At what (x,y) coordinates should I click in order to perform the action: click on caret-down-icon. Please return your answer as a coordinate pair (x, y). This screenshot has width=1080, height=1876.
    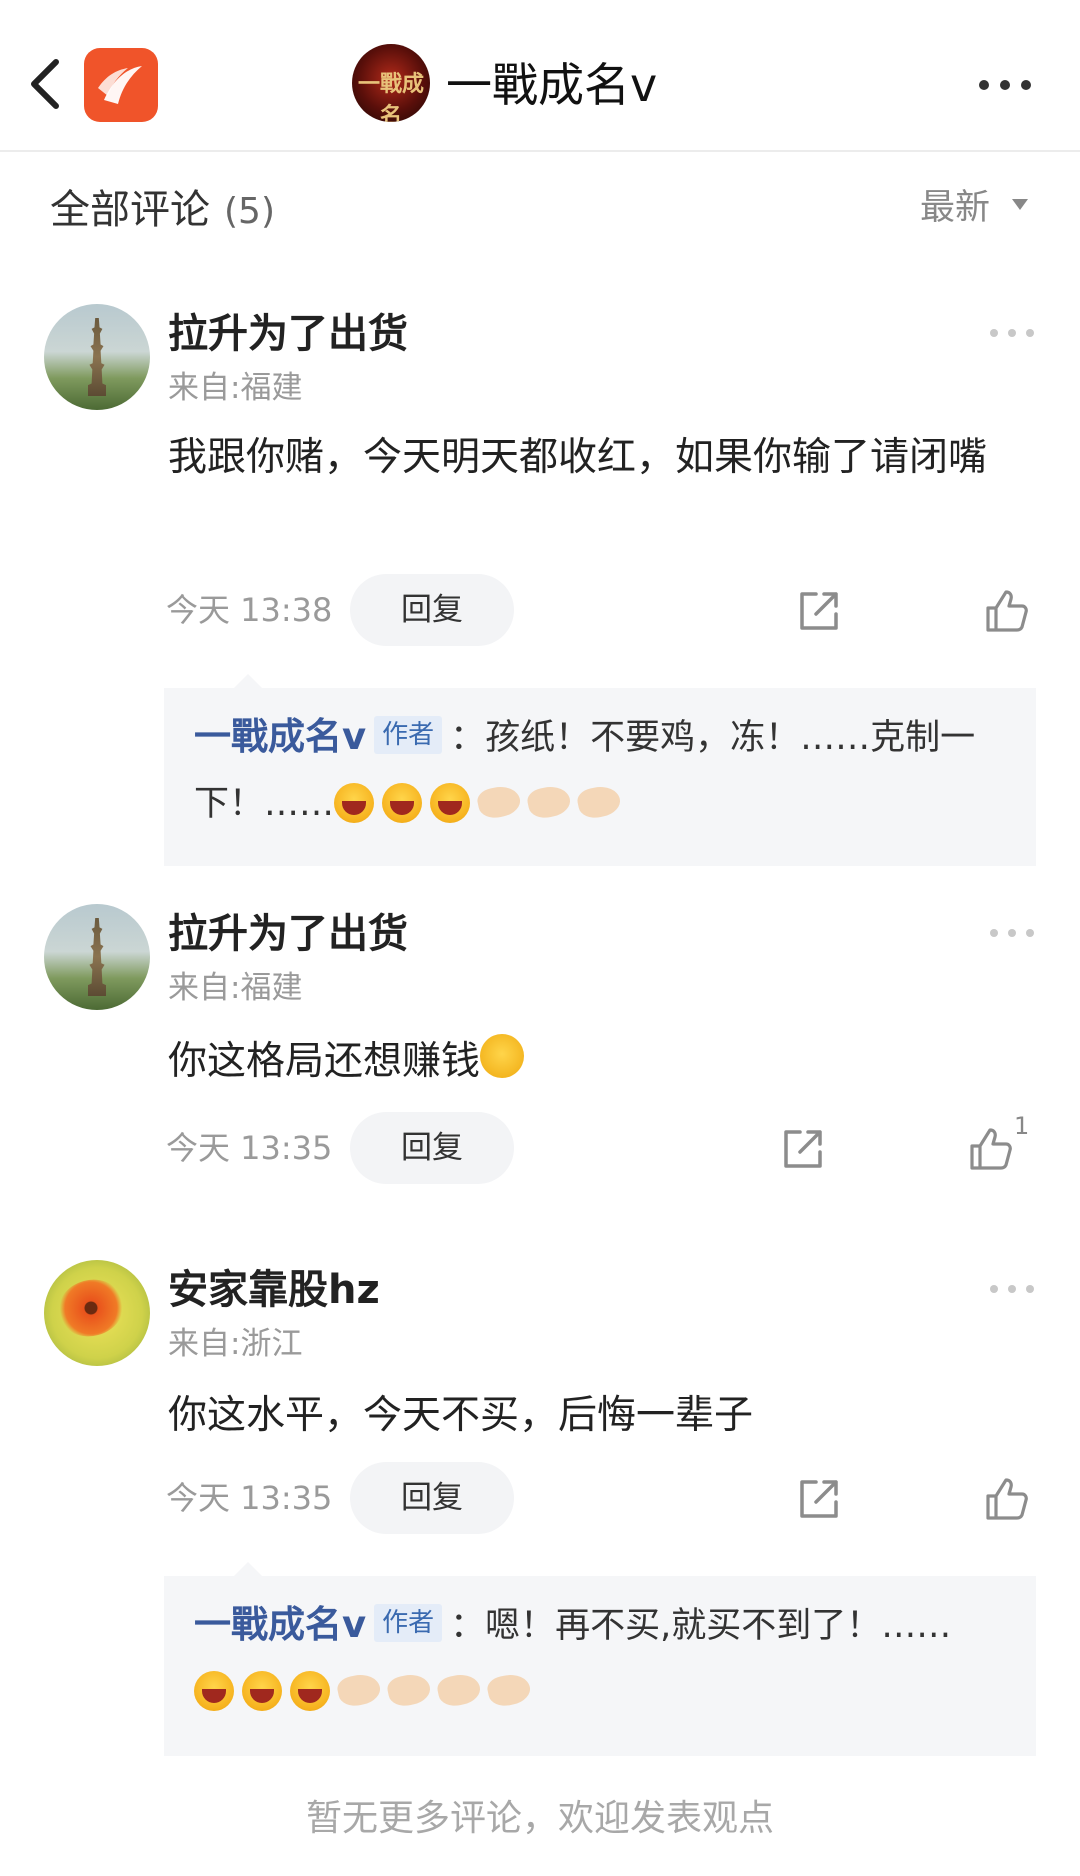
    Looking at the image, I should click on (1020, 204).